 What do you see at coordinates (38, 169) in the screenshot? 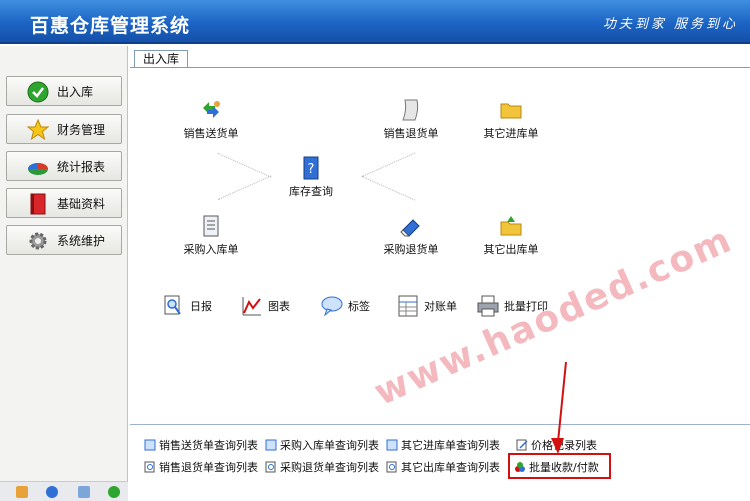
I see `pie-chart-icon` at bounding box center [38, 169].